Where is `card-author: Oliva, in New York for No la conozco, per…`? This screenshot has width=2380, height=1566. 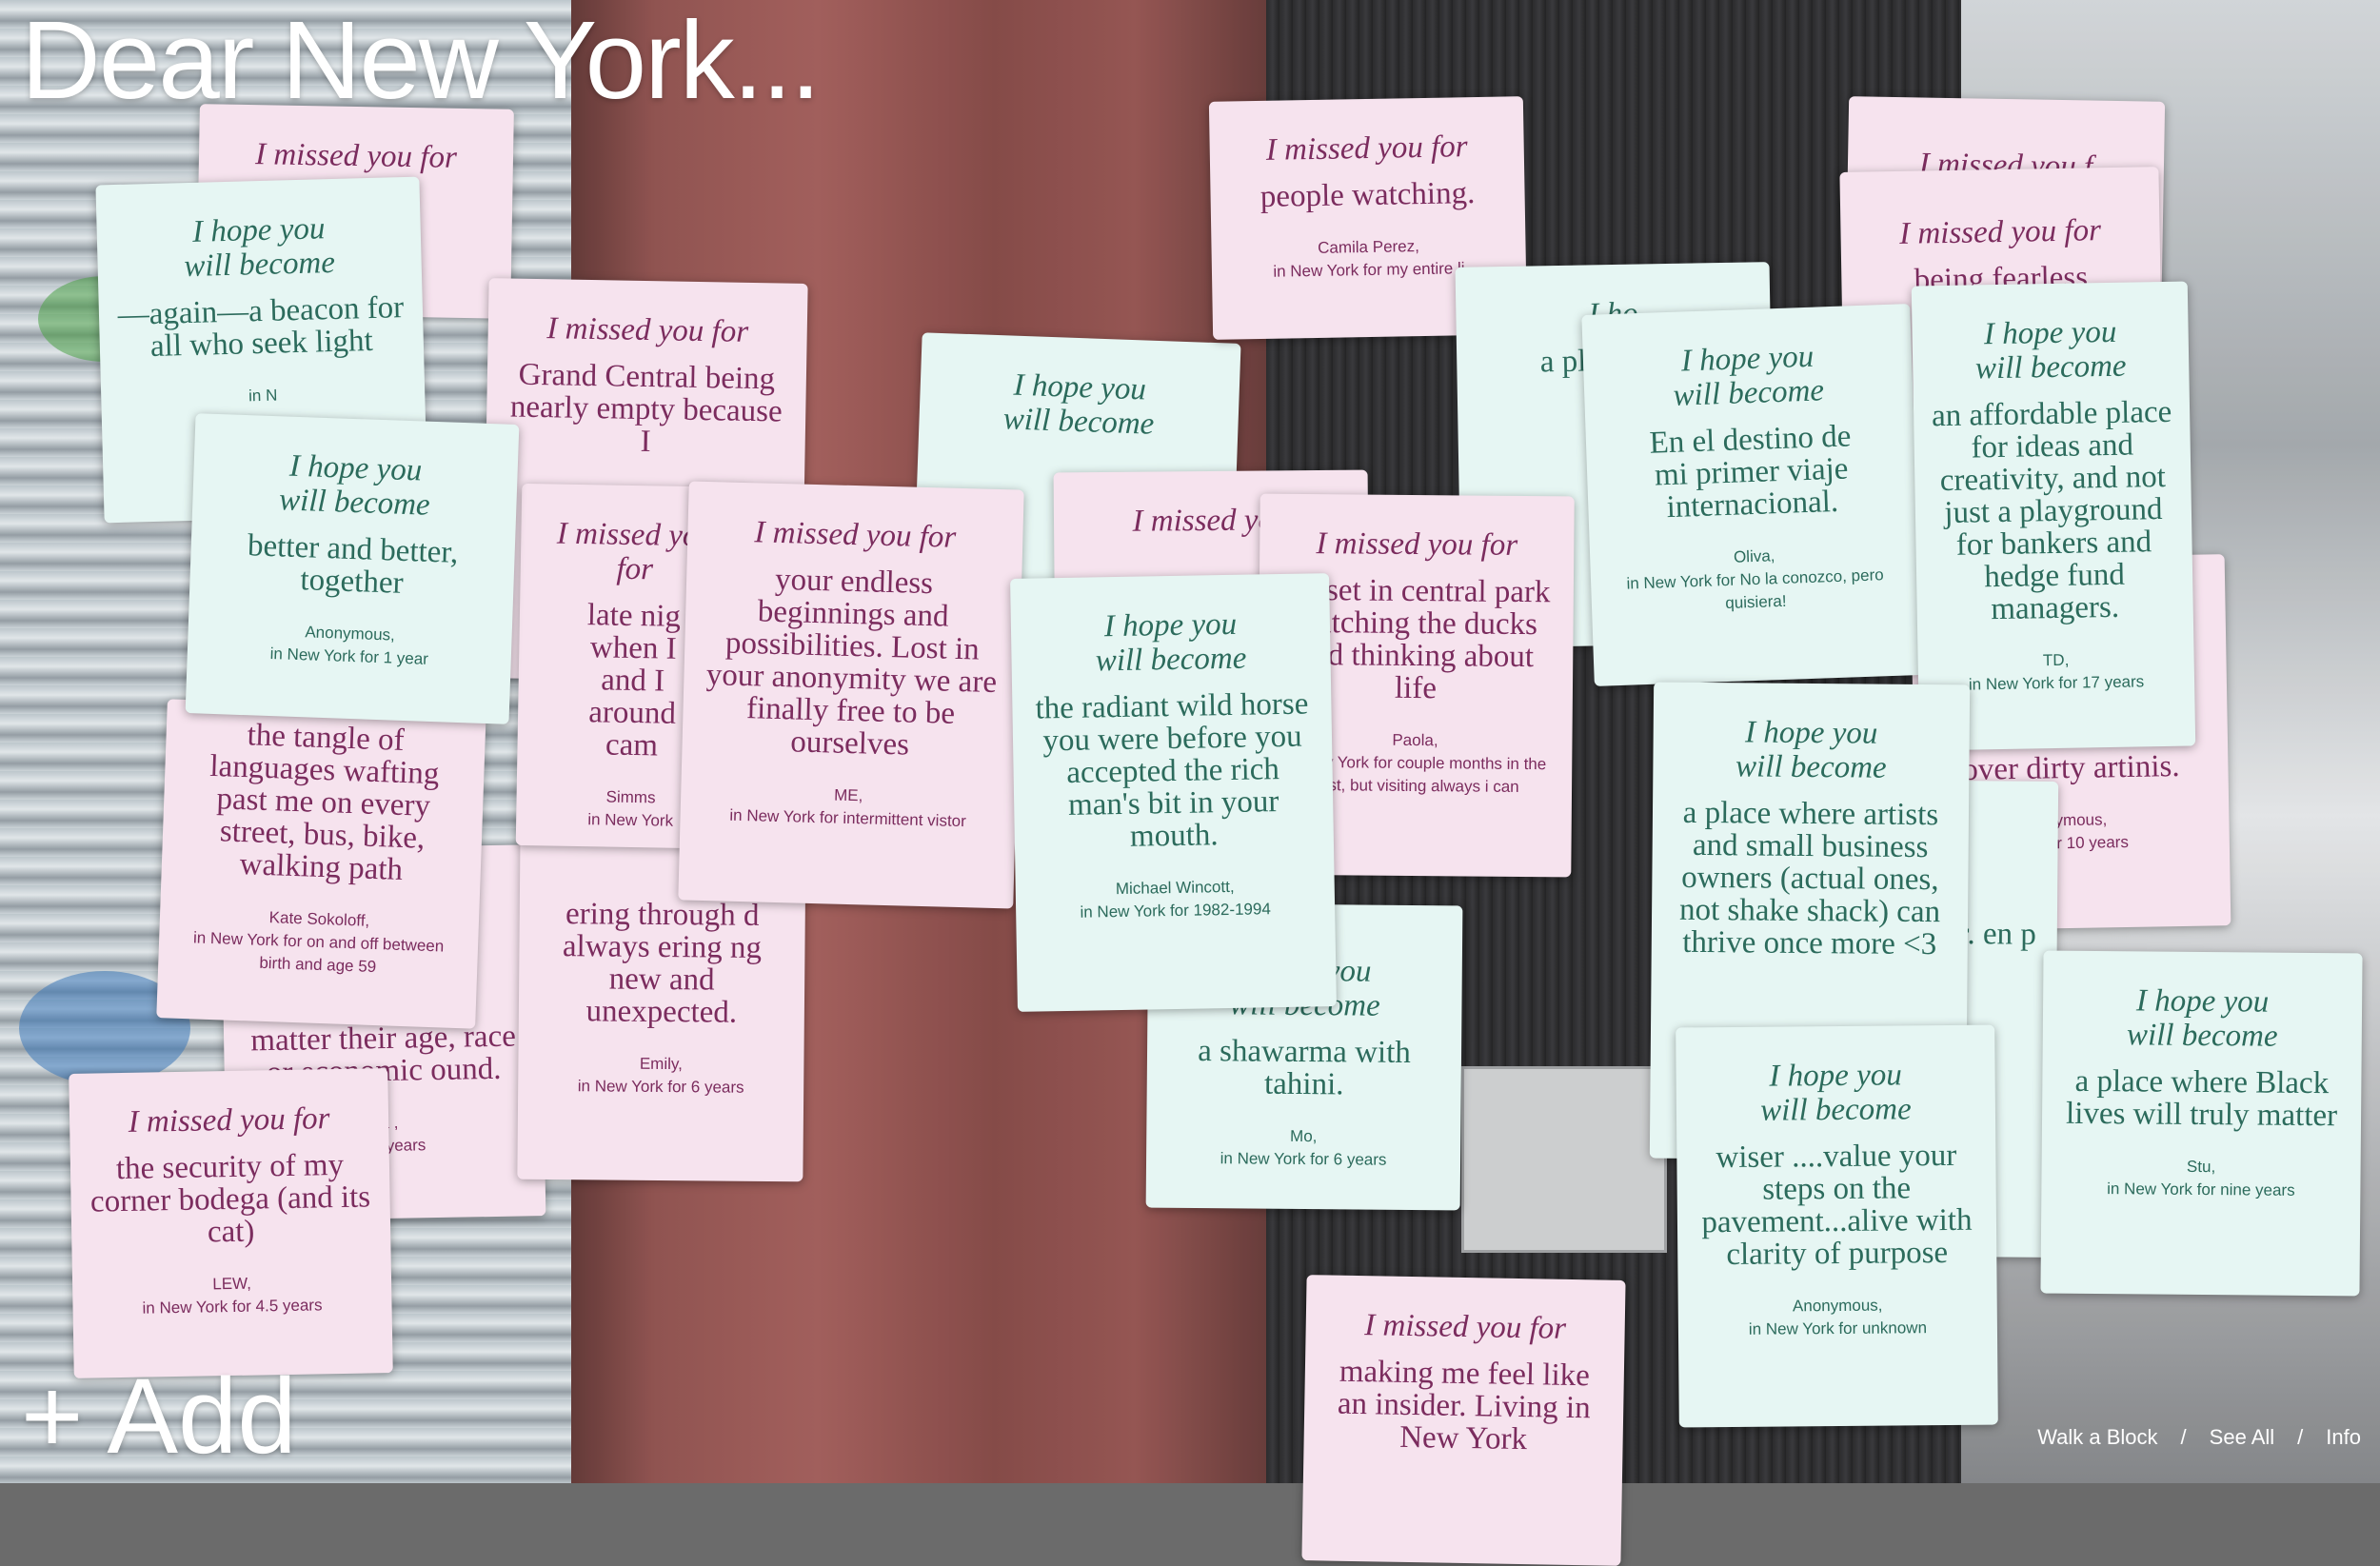 card-author: Oliva, in New York for No la conozco, per… is located at coordinates (1755, 580).